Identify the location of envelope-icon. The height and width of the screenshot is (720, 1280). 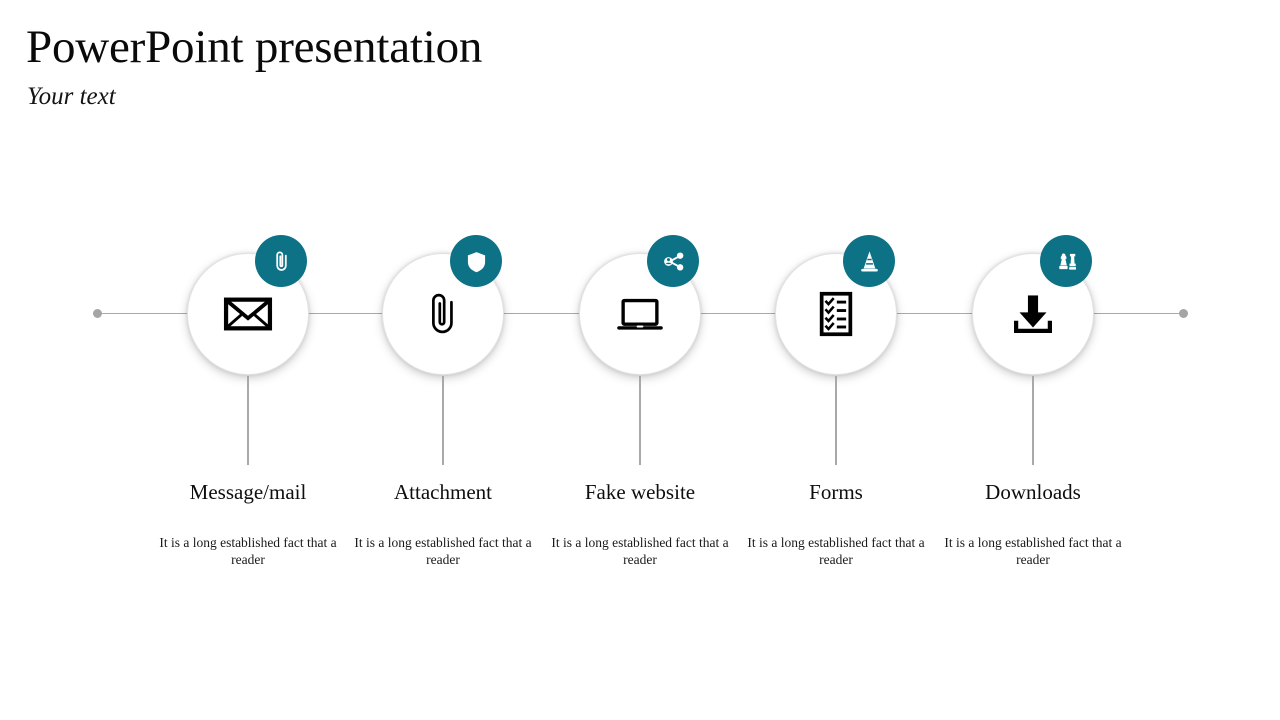
(248, 314).